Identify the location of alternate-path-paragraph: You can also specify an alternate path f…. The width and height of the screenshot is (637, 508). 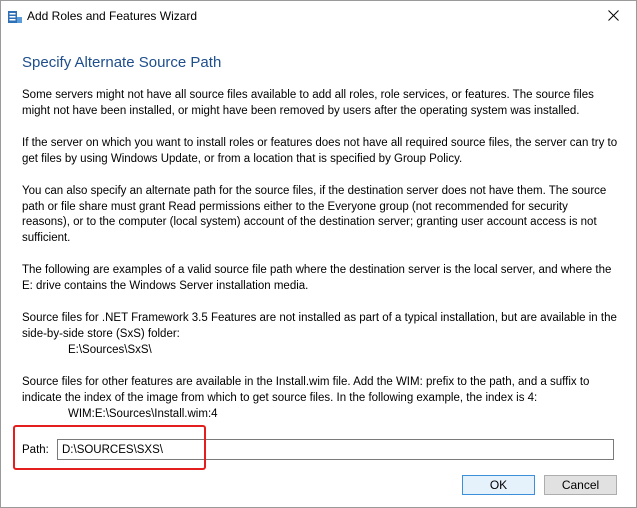
(314, 214).